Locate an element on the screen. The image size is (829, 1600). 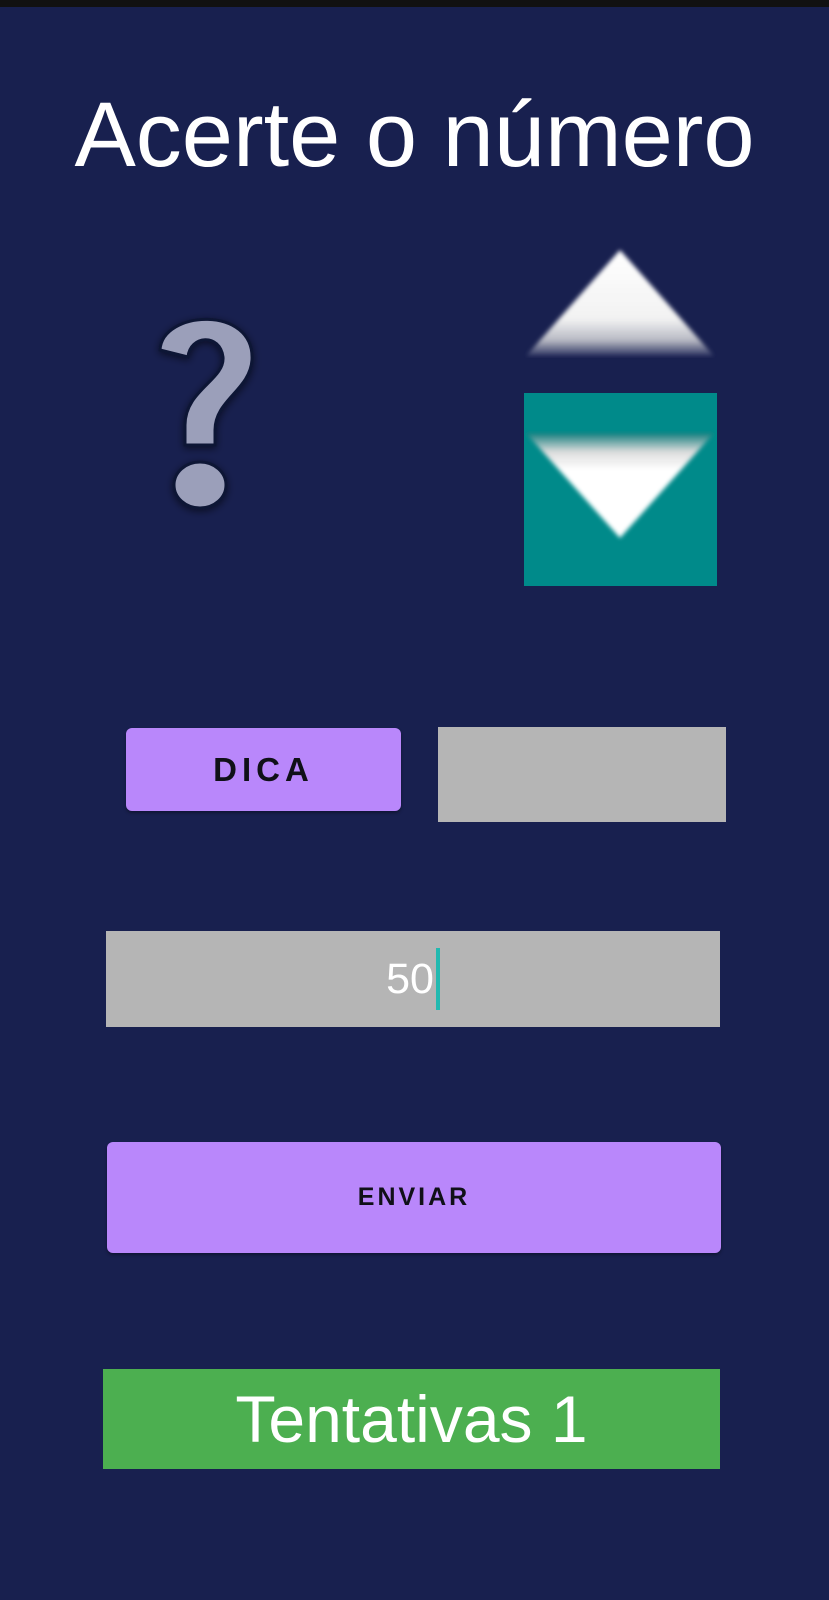
guess-value: 50 is located at coordinates (410, 978).